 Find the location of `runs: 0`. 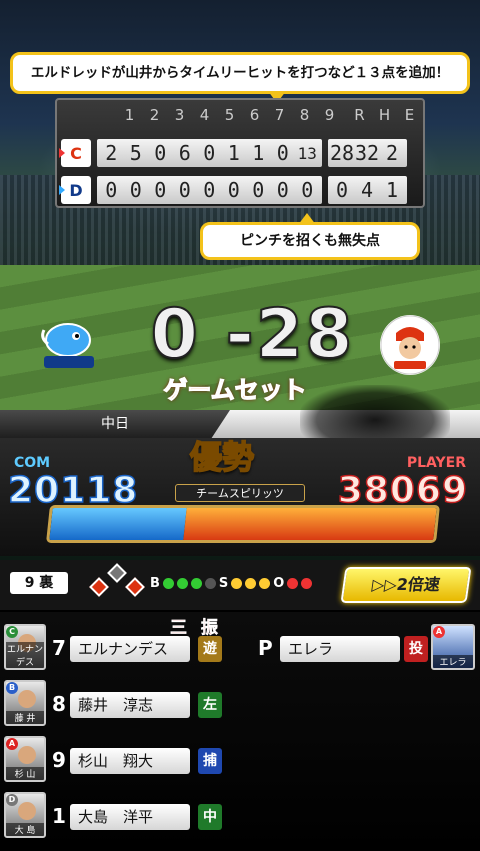

runs: 0 is located at coordinates (342, 190).